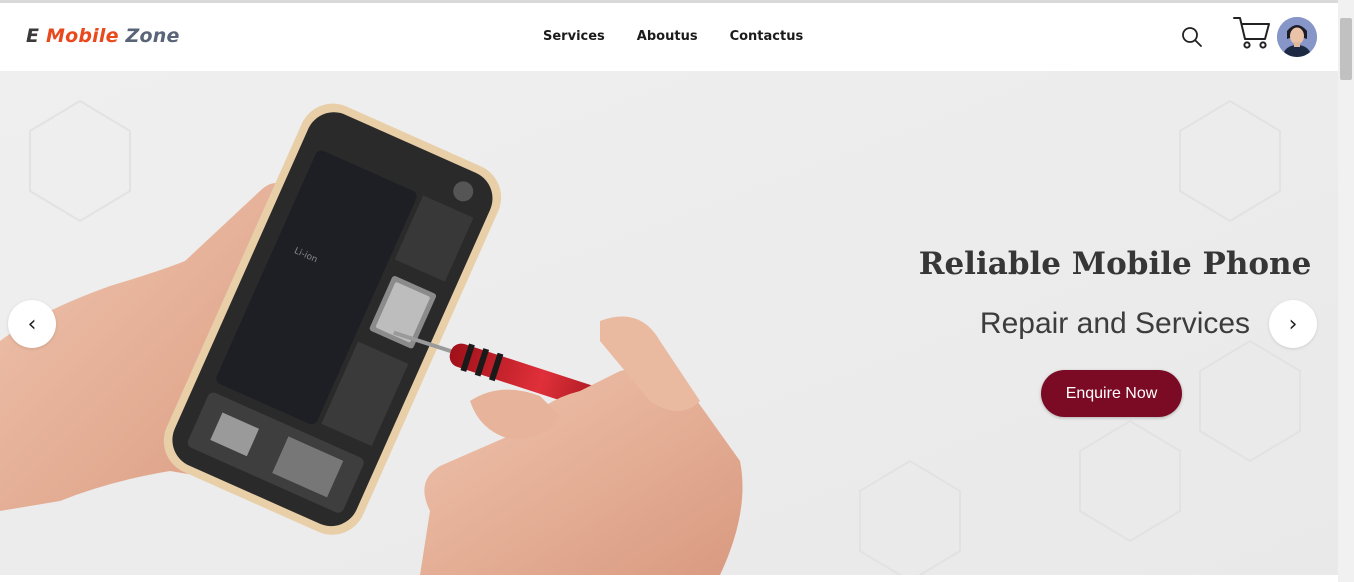 Image resolution: width=1354 pixels, height=582 pixels. Describe the element at coordinates (1346, 291) in the screenshot. I see `vertical-scrollbar` at that location.